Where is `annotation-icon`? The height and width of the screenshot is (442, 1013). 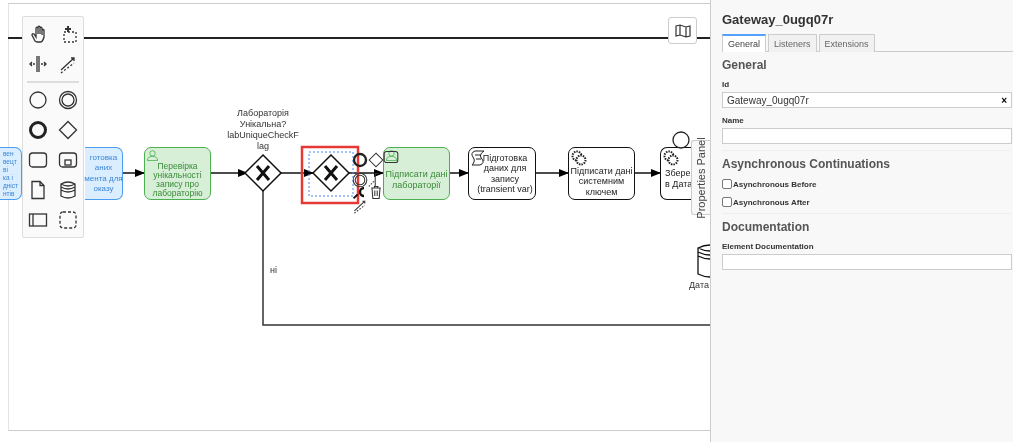
annotation-icon is located at coordinates (373, 180).